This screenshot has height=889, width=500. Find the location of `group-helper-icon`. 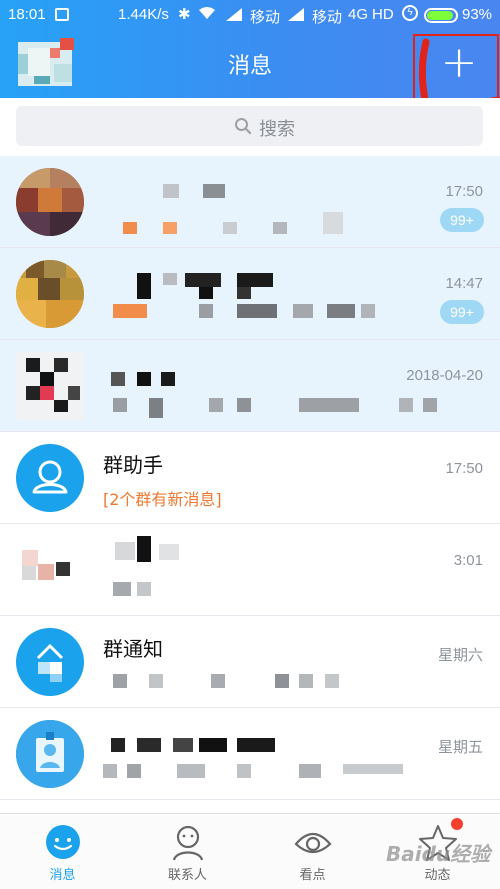

group-helper-icon is located at coordinates (50, 477).